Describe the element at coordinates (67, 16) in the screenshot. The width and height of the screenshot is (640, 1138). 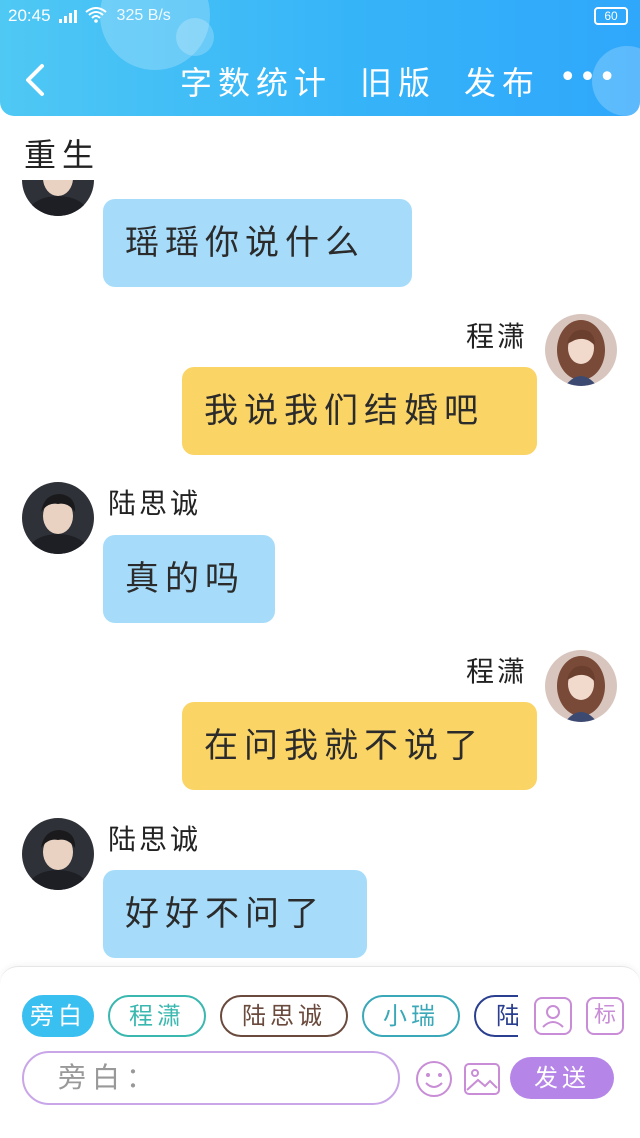
I see `signal-icon` at that location.